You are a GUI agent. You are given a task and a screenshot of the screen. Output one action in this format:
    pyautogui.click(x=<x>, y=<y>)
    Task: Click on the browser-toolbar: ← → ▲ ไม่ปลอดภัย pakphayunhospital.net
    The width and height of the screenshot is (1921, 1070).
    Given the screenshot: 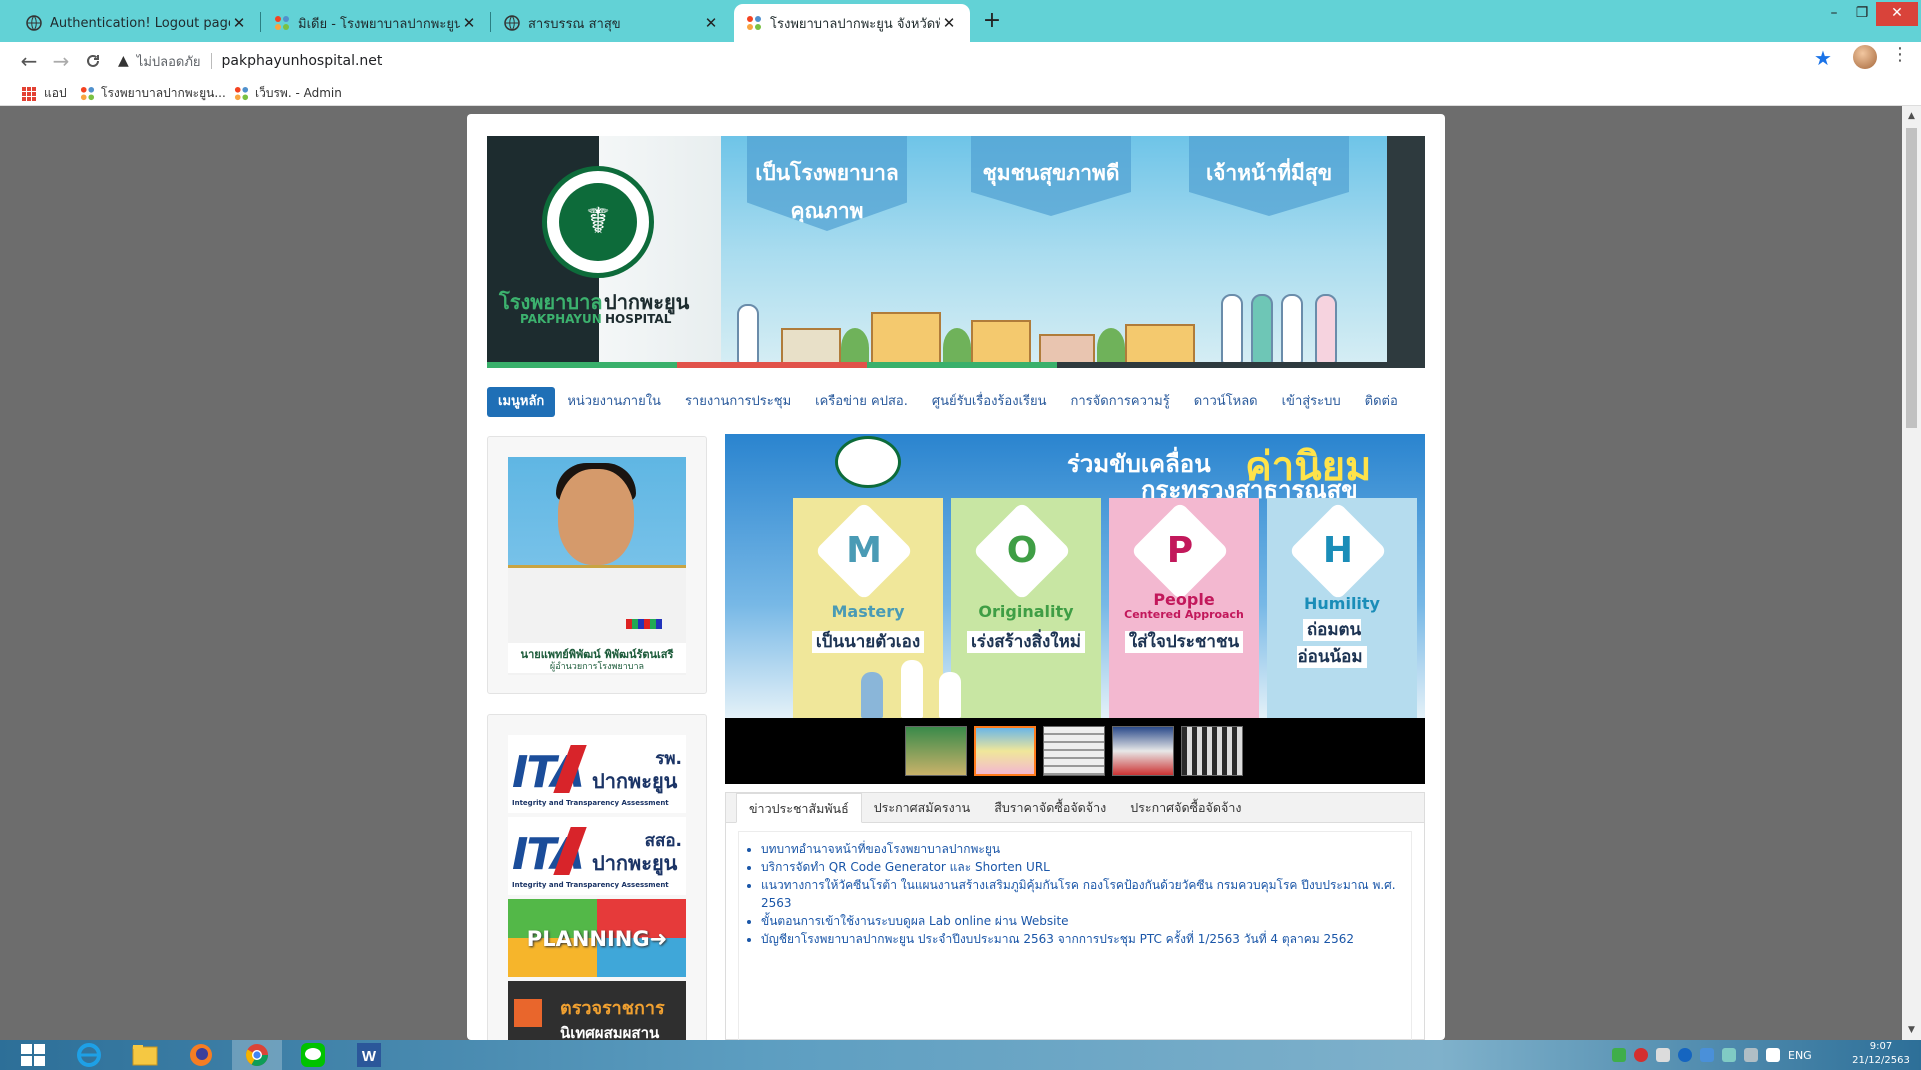 What is the action you would take?
    pyautogui.click(x=960, y=61)
    